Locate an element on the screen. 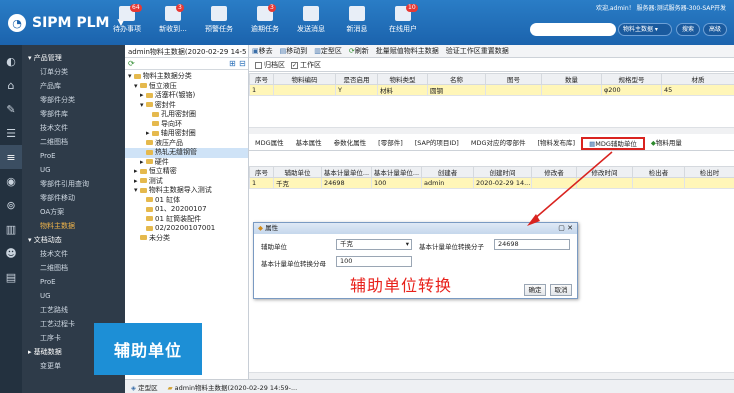 This screenshot has height=393, width=734. sidebar-group: ▾ 产品管理 is located at coordinates (73, 58).